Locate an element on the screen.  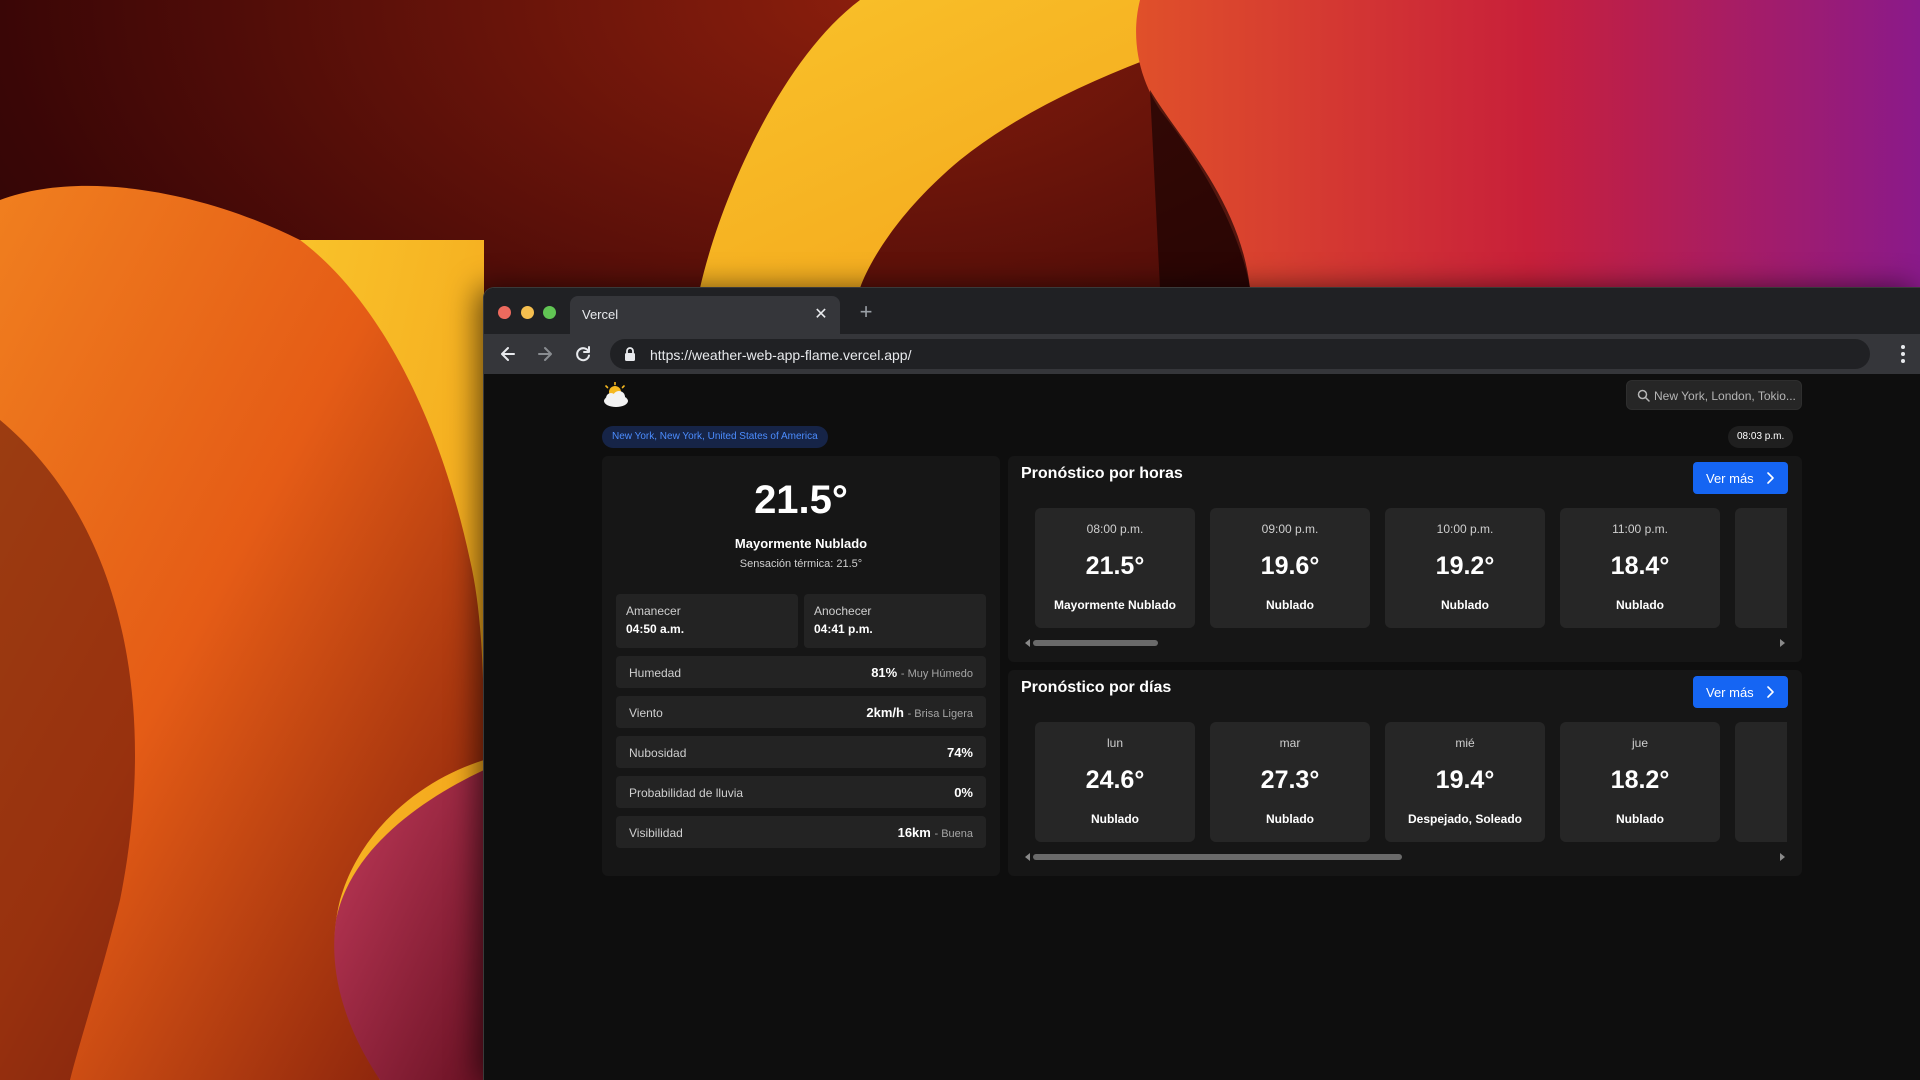
lock-icon is located at coordinates (630, 354).